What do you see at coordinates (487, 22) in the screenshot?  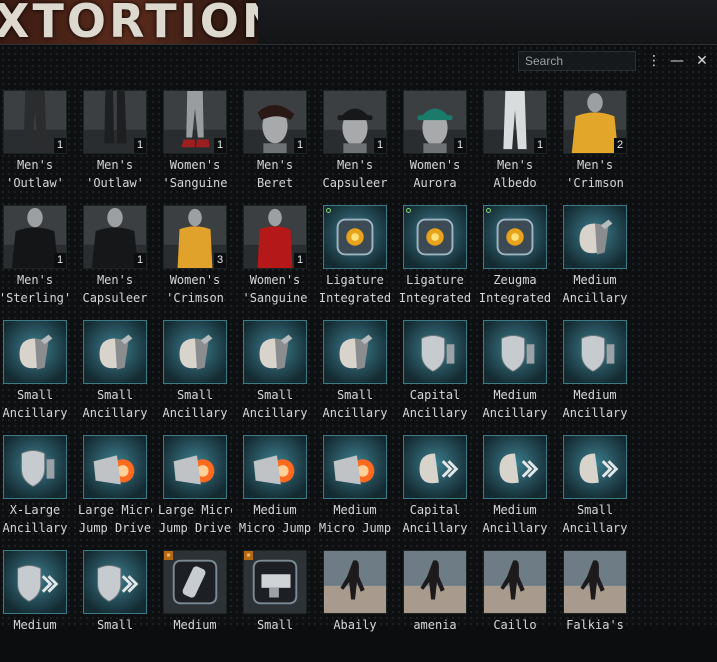 I see `banner-backdrop` at bounding box center [487, 22].